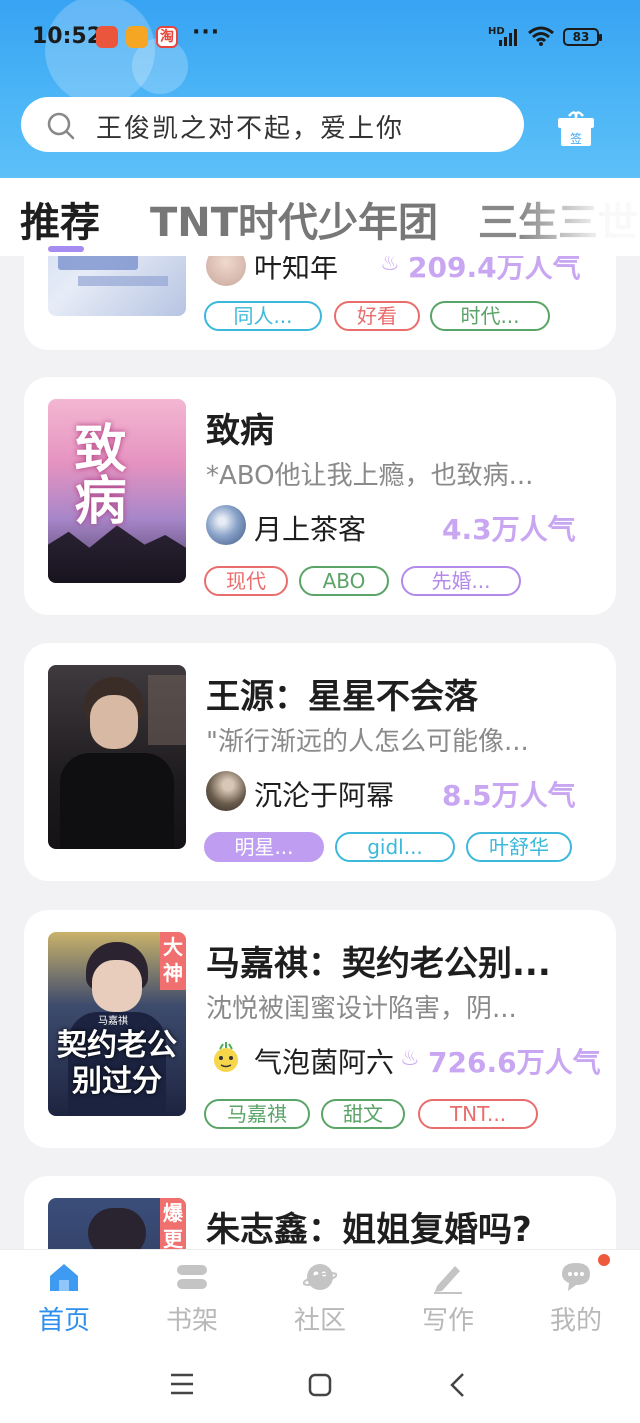 The width and height of the screenshot is (640, 1423). Describe the element at coordinates (320, 38) in the screenshot. I see `status-bar: 10:52 淘 ··· HD 83` at that location.